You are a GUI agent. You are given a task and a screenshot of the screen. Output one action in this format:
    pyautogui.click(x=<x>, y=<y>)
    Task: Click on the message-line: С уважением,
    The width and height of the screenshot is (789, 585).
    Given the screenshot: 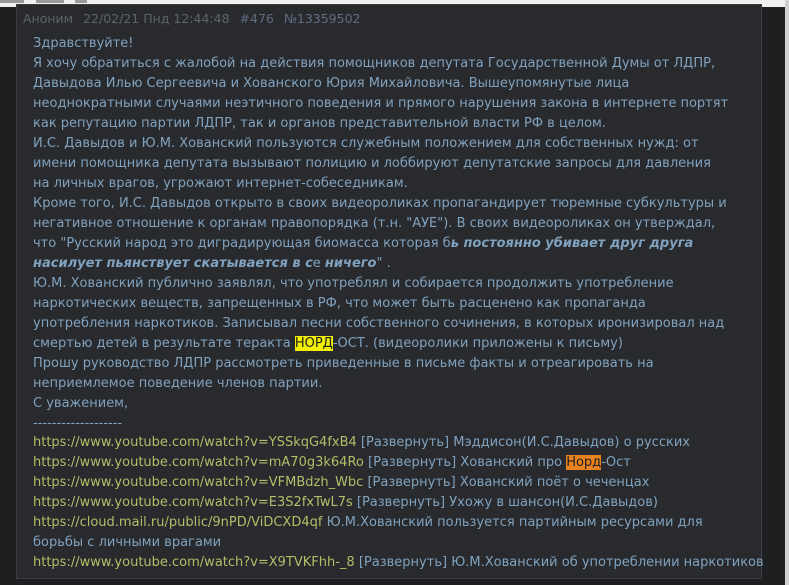 What is the action you would take?
    pyautogui.click(x=81, y=403)
    